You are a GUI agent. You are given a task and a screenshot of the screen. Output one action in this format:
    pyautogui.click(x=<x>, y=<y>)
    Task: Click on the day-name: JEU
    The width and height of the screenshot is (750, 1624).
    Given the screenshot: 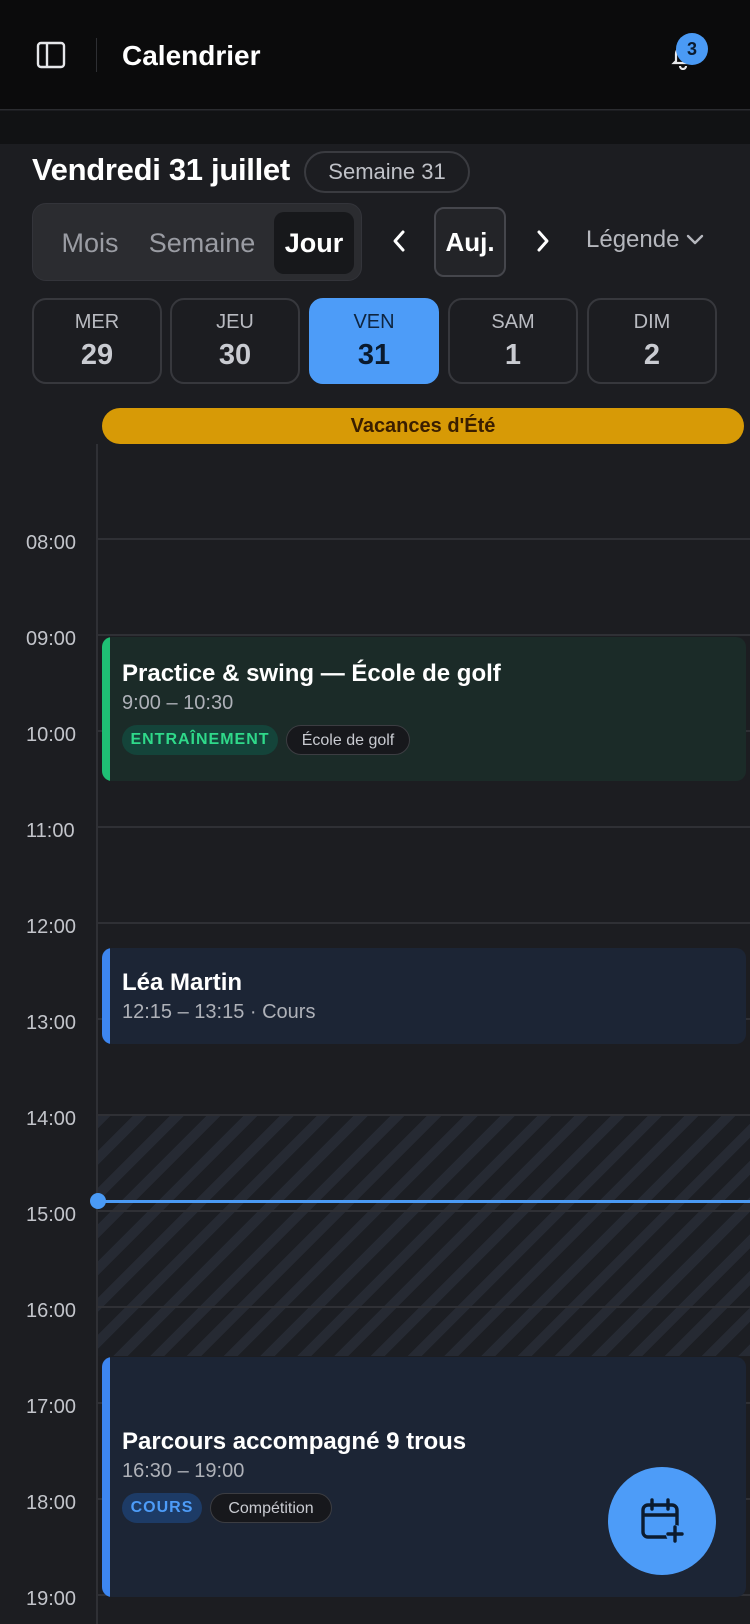 What is the action you would take?
    pyautogui.click(x=235, y=322)
    